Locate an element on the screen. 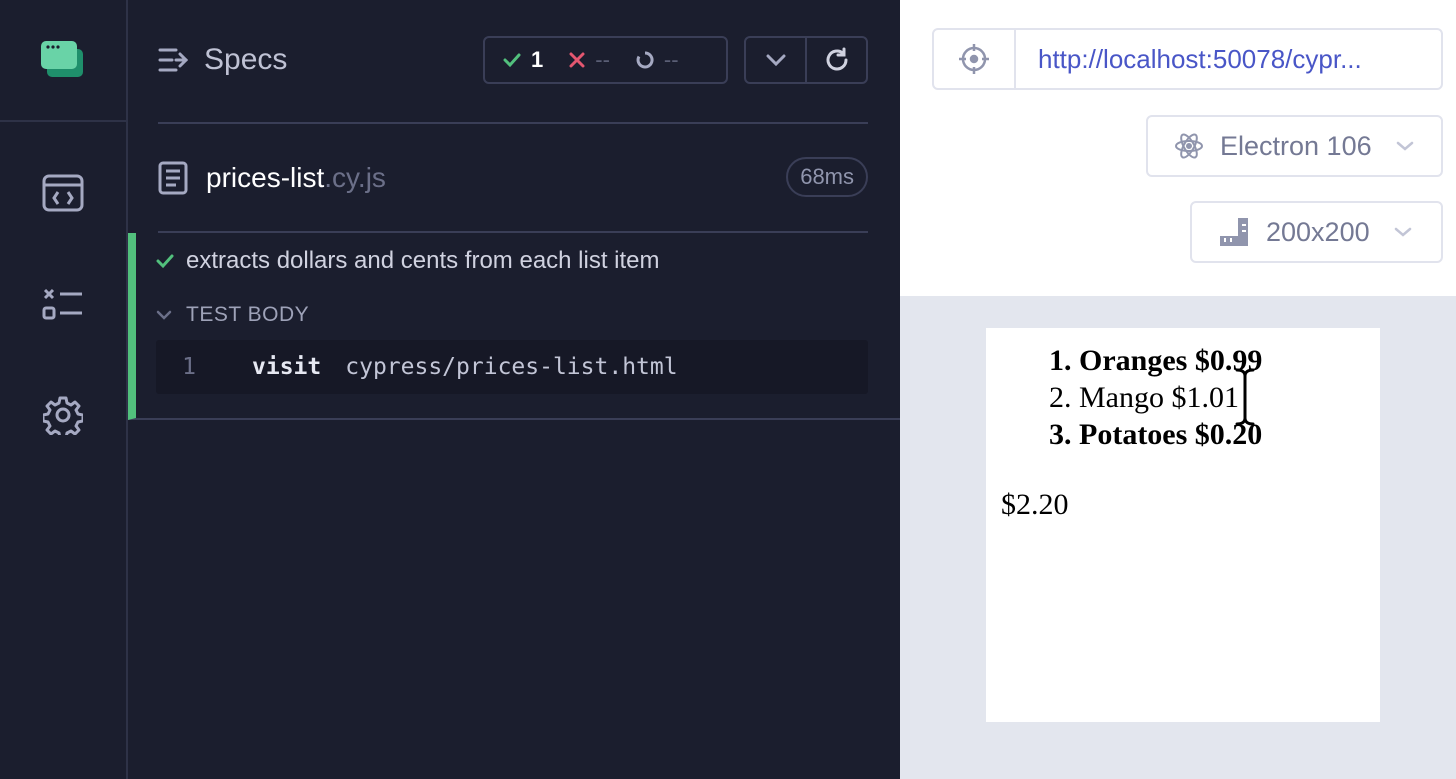 The width and height of the screenshot is (1456, 779). spec-file-name: prices-list.cy.js is located at coordinates (296, 178).